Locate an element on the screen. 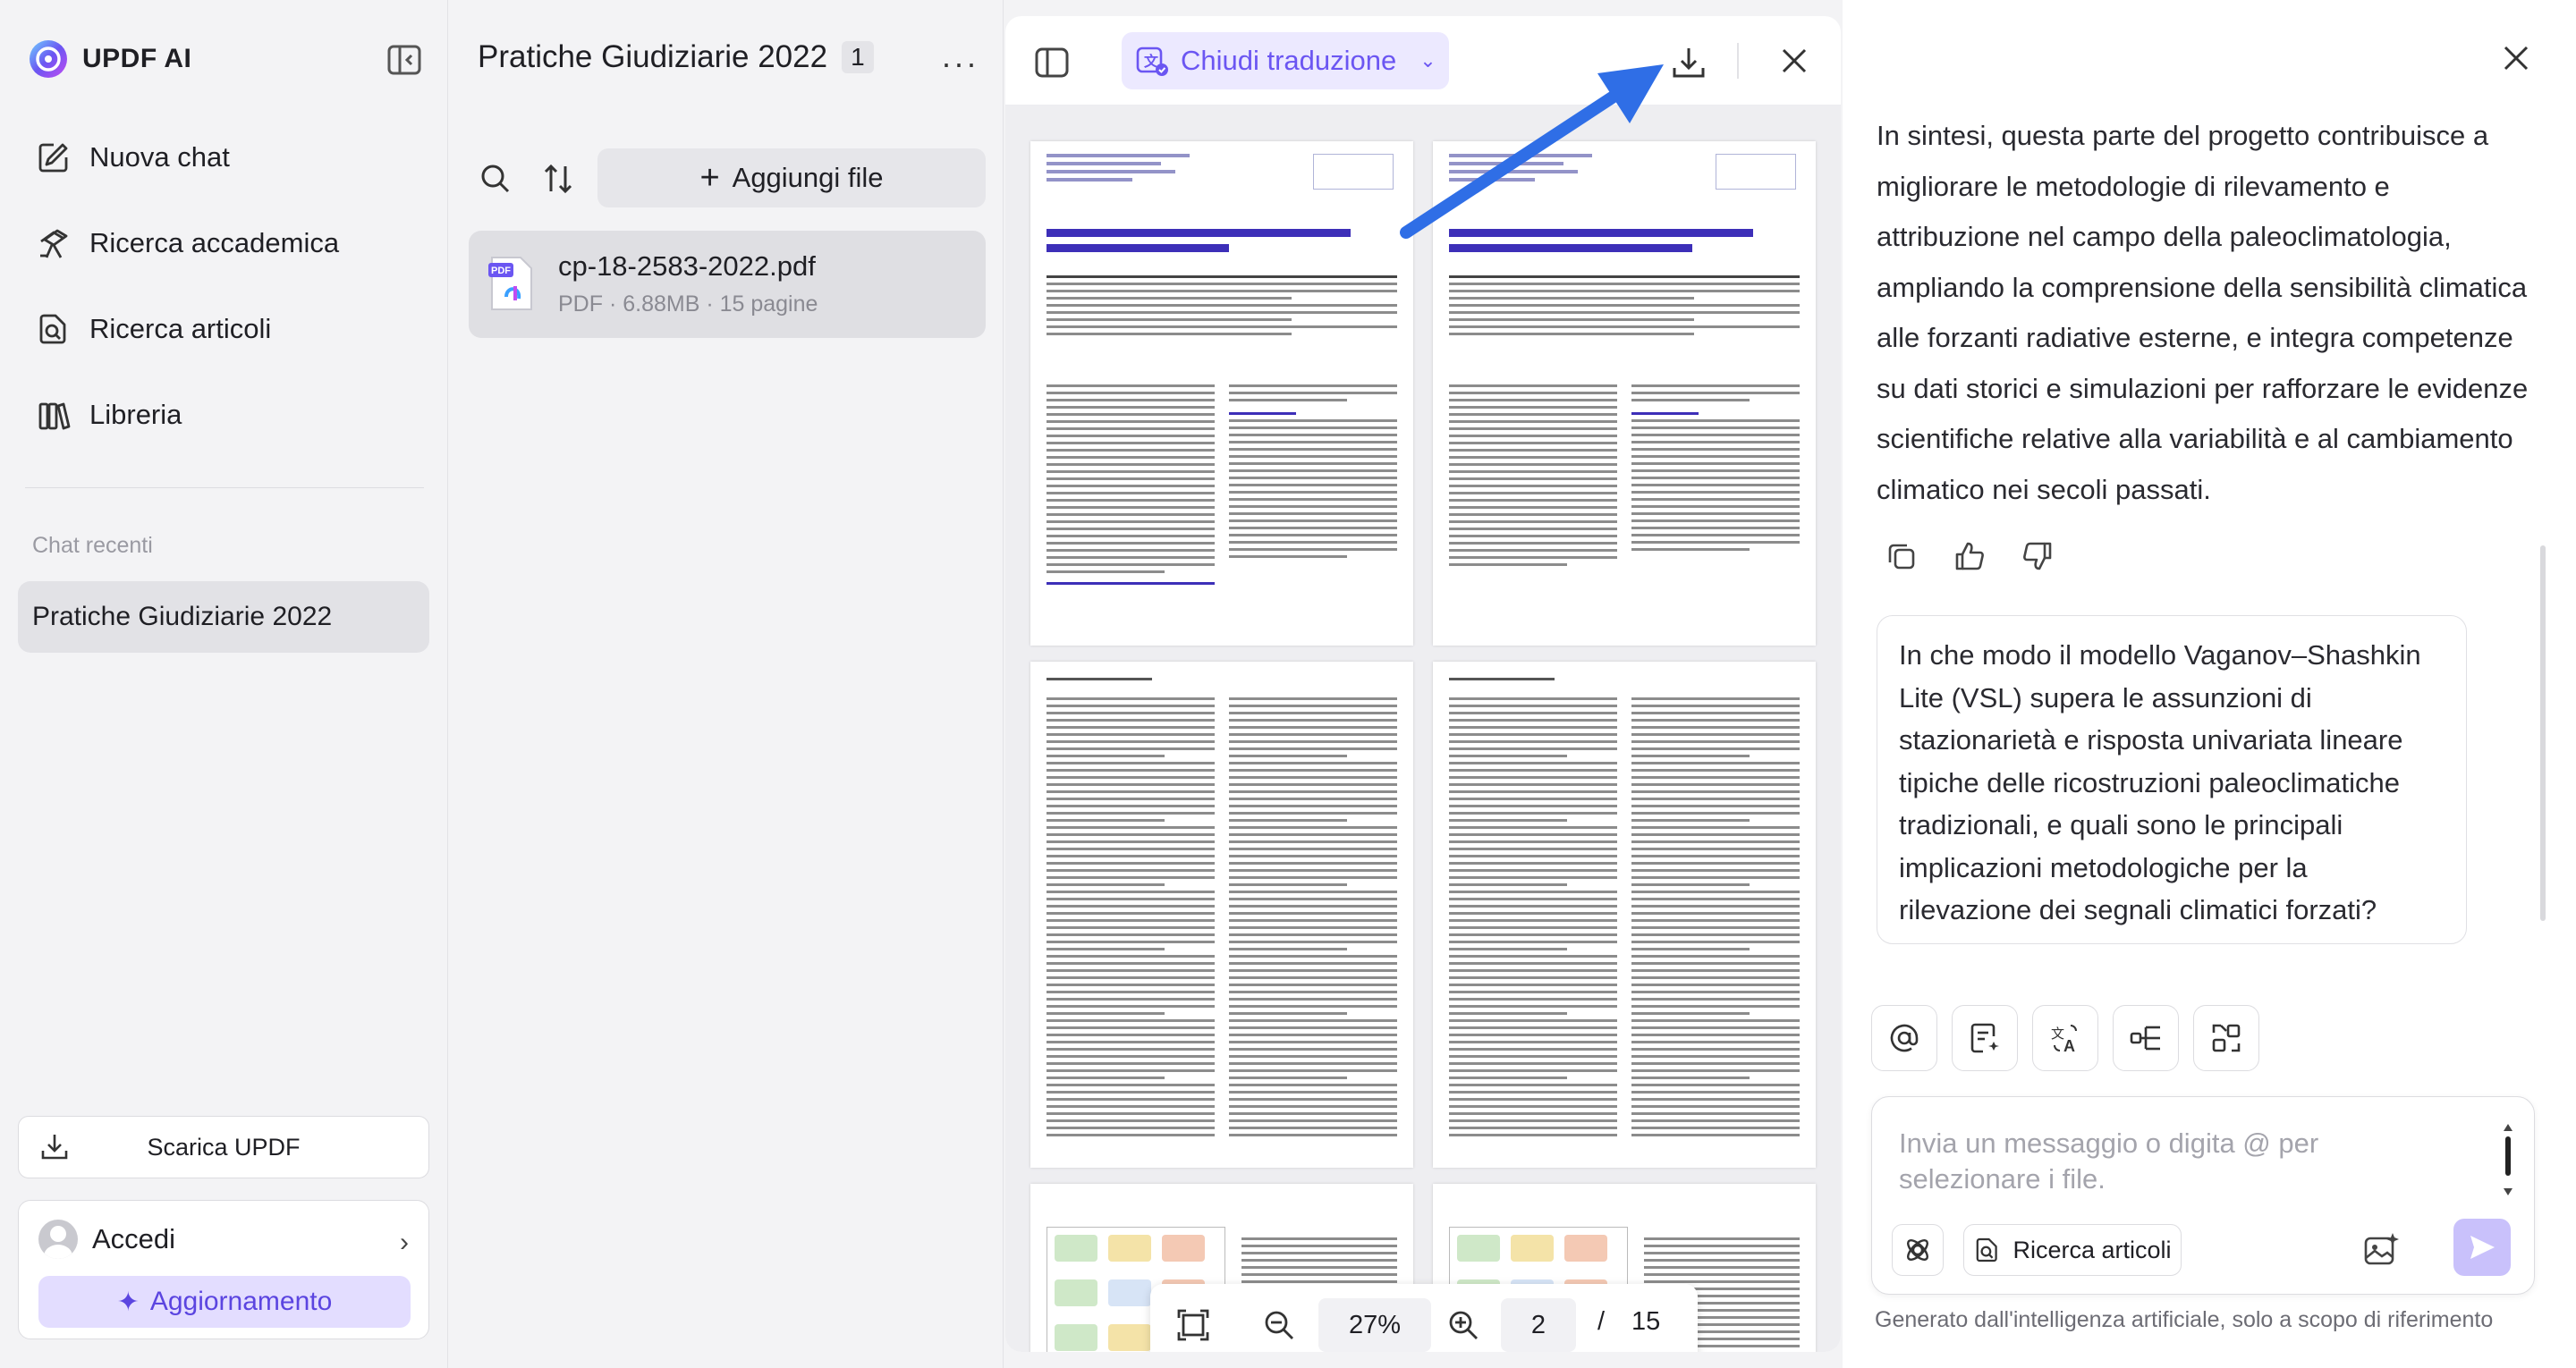 The image size is (2576, 1368). fit-page-icon is located at coordinates (1193, 1325).